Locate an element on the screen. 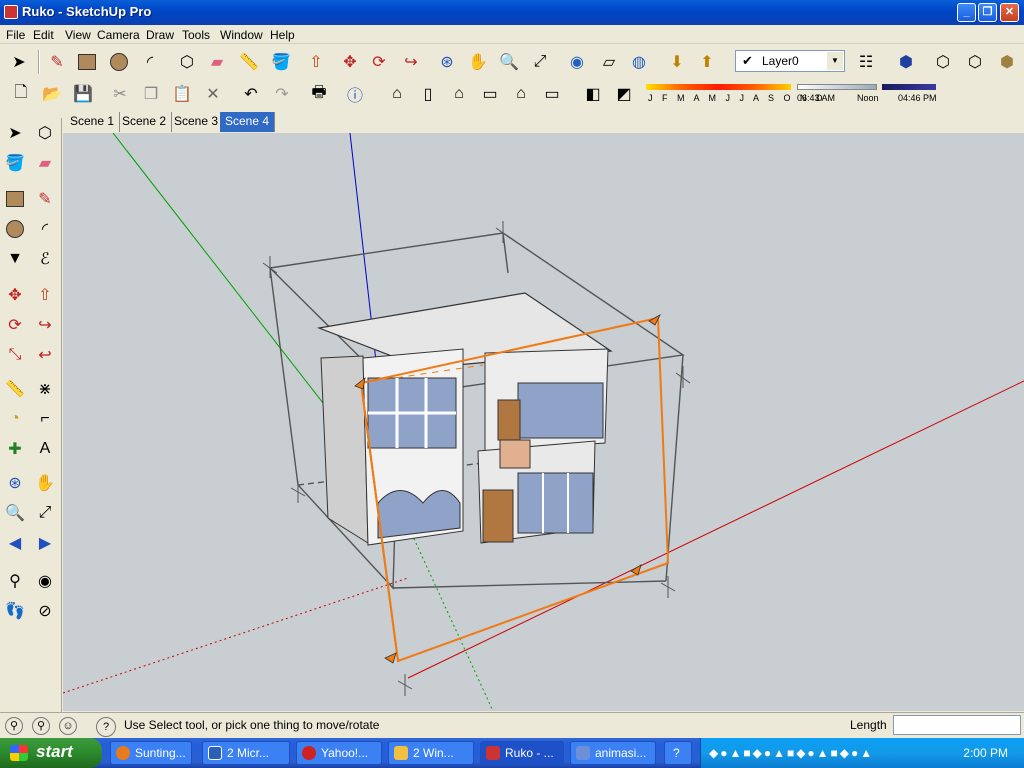 The image size is (1024, 768). model-info-icon: ⓘ is located at coordinates (355, 94).